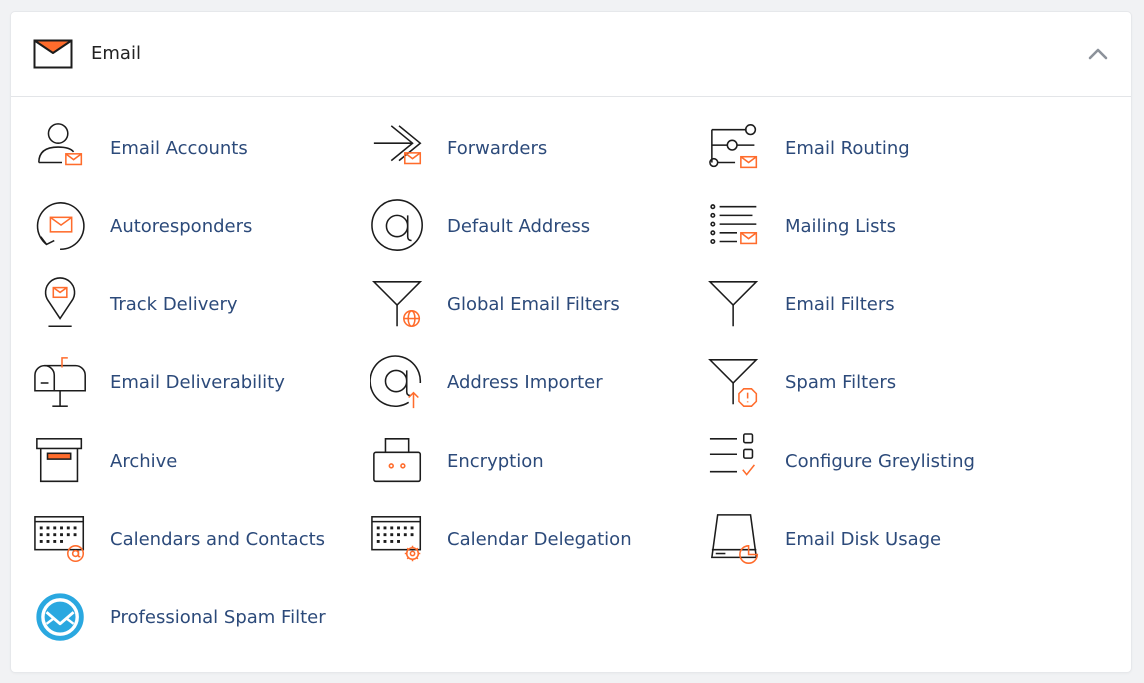 The height and width of the screenshot is (683, 1144). I want to click on tool-label: Mailing Lists, so click(840, 226).